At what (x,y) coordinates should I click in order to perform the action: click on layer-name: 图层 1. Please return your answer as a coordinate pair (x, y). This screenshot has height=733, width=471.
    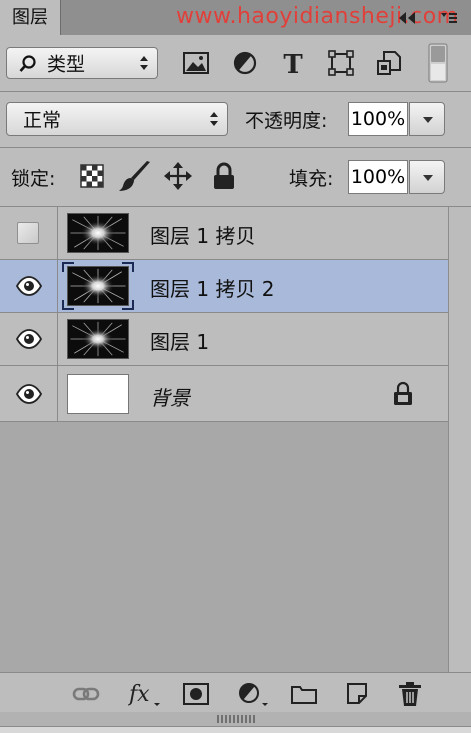
    Looking at the image, I should click on (179, 340).